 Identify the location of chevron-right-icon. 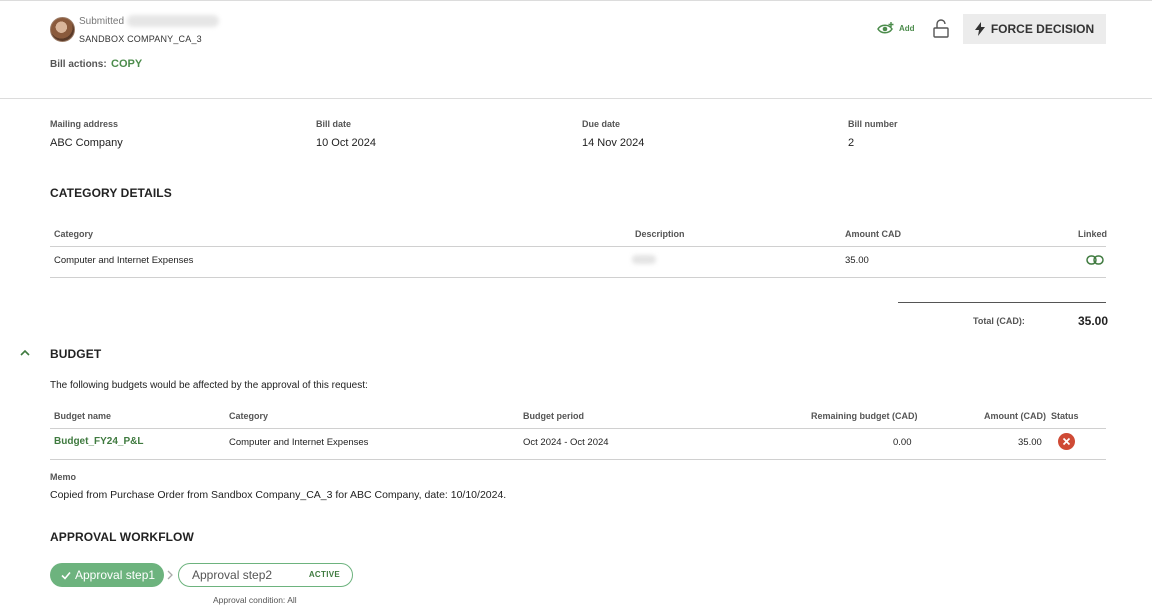
(170, 575).